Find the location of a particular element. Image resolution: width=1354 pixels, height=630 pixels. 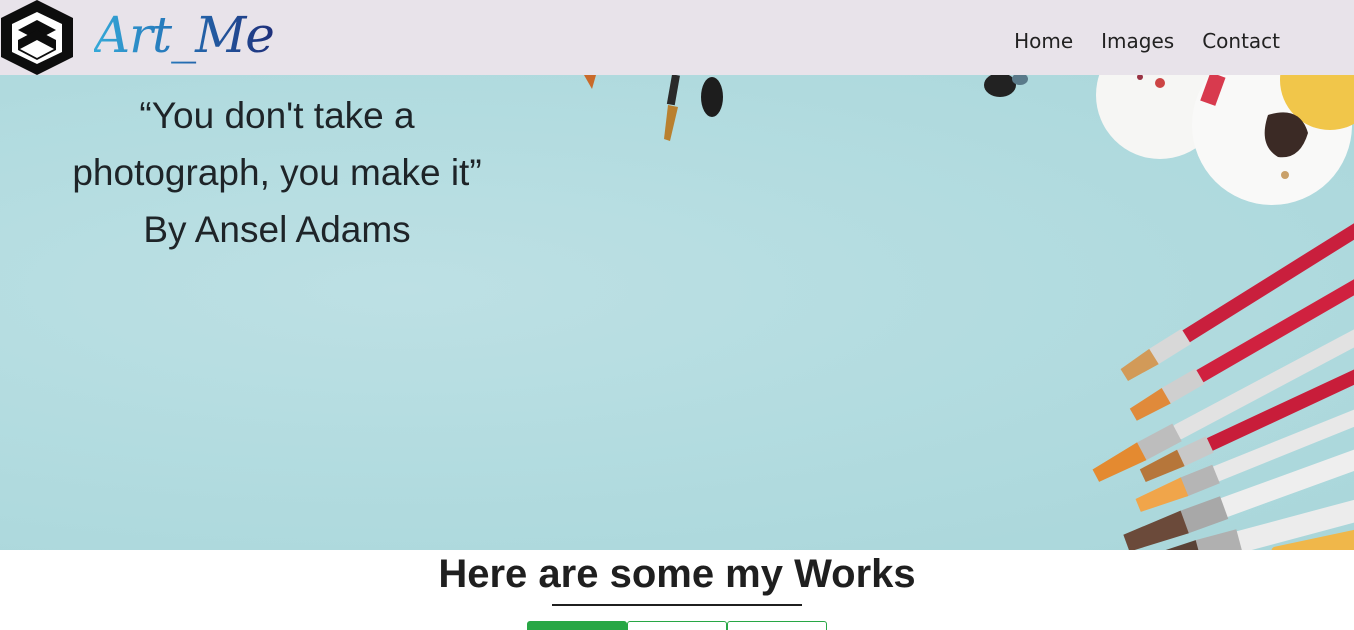

paint-palettes is located at coordinates (1225, 140).